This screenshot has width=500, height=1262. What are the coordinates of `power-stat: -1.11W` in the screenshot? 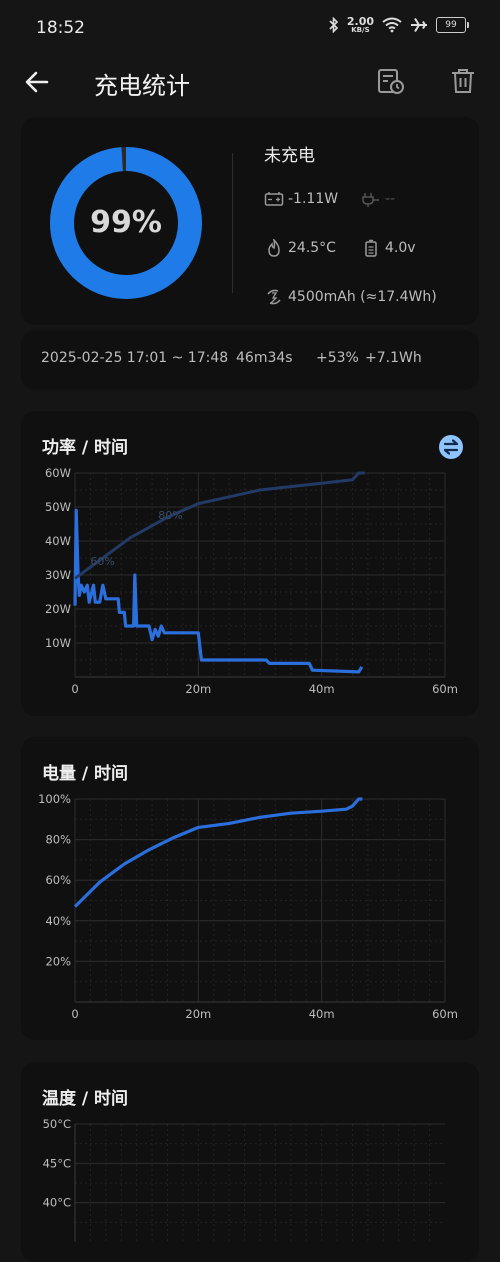 It's located at (301, 199).